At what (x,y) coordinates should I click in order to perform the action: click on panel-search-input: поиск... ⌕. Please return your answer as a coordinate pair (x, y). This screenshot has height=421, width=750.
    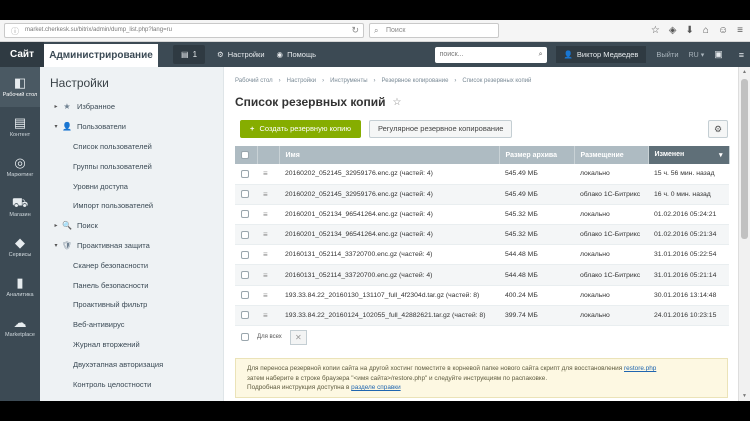
    Looking at the image, I should click on (490, 54).